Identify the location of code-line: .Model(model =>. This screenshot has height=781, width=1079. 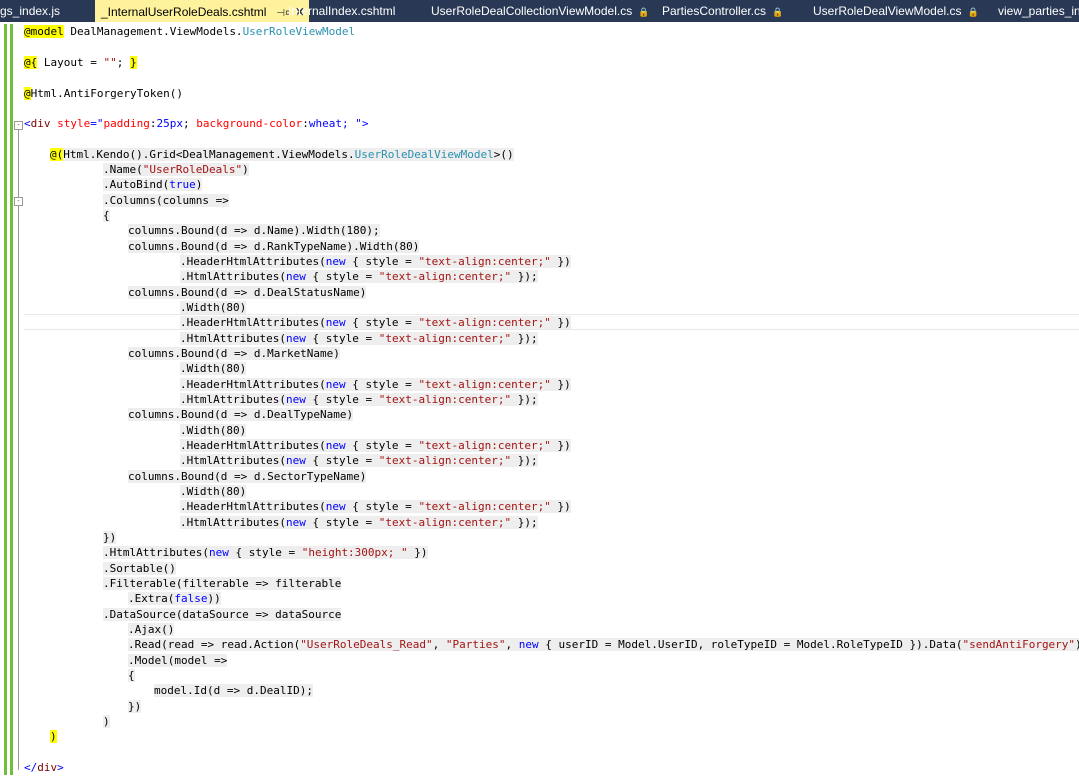
(178, 660).